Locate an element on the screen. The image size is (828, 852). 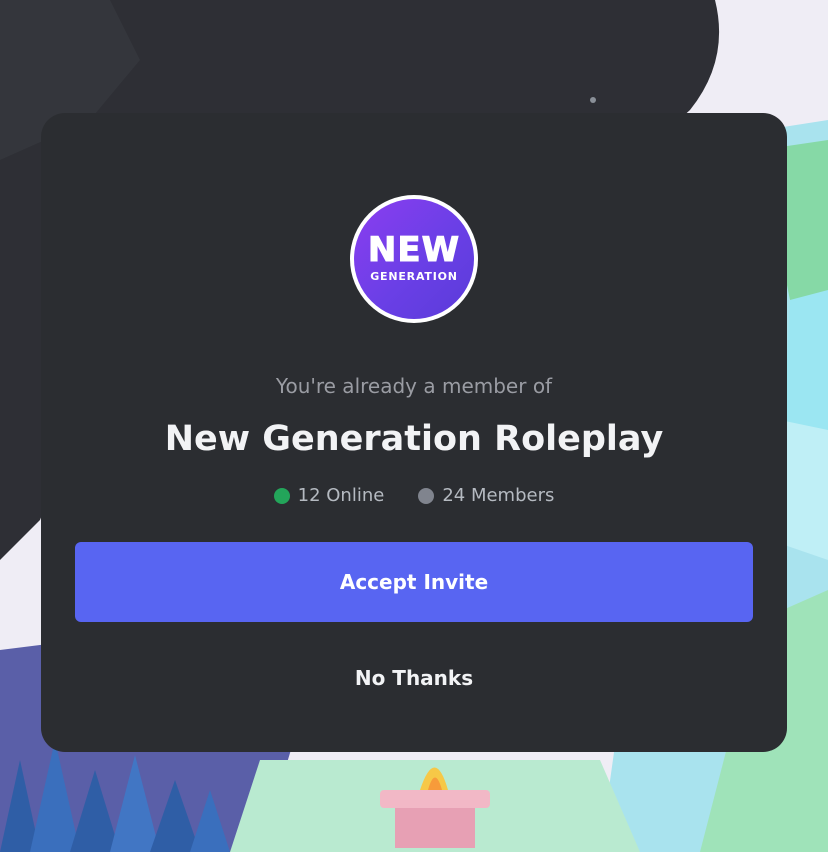
server-logo-text-new: NEW is located at coordinates (414, 250).